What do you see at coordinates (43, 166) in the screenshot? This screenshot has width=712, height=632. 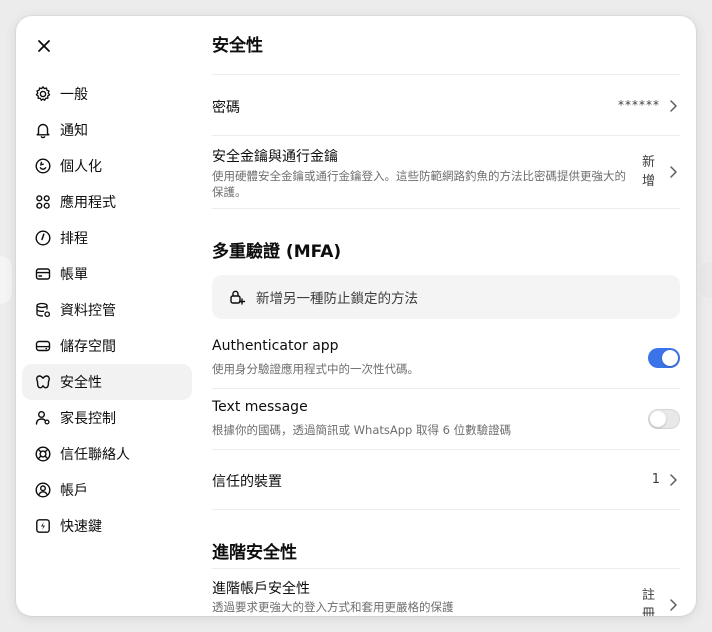 I see `personalize-icon` at bounding box center [43, 166].